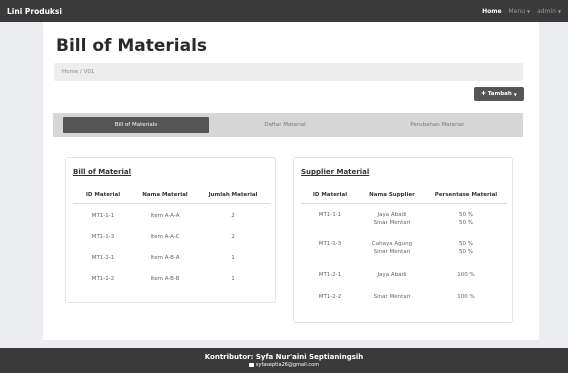 The image size is (568, 373). I want to click on brand-link: Lini Produksi, so click(34, 11).